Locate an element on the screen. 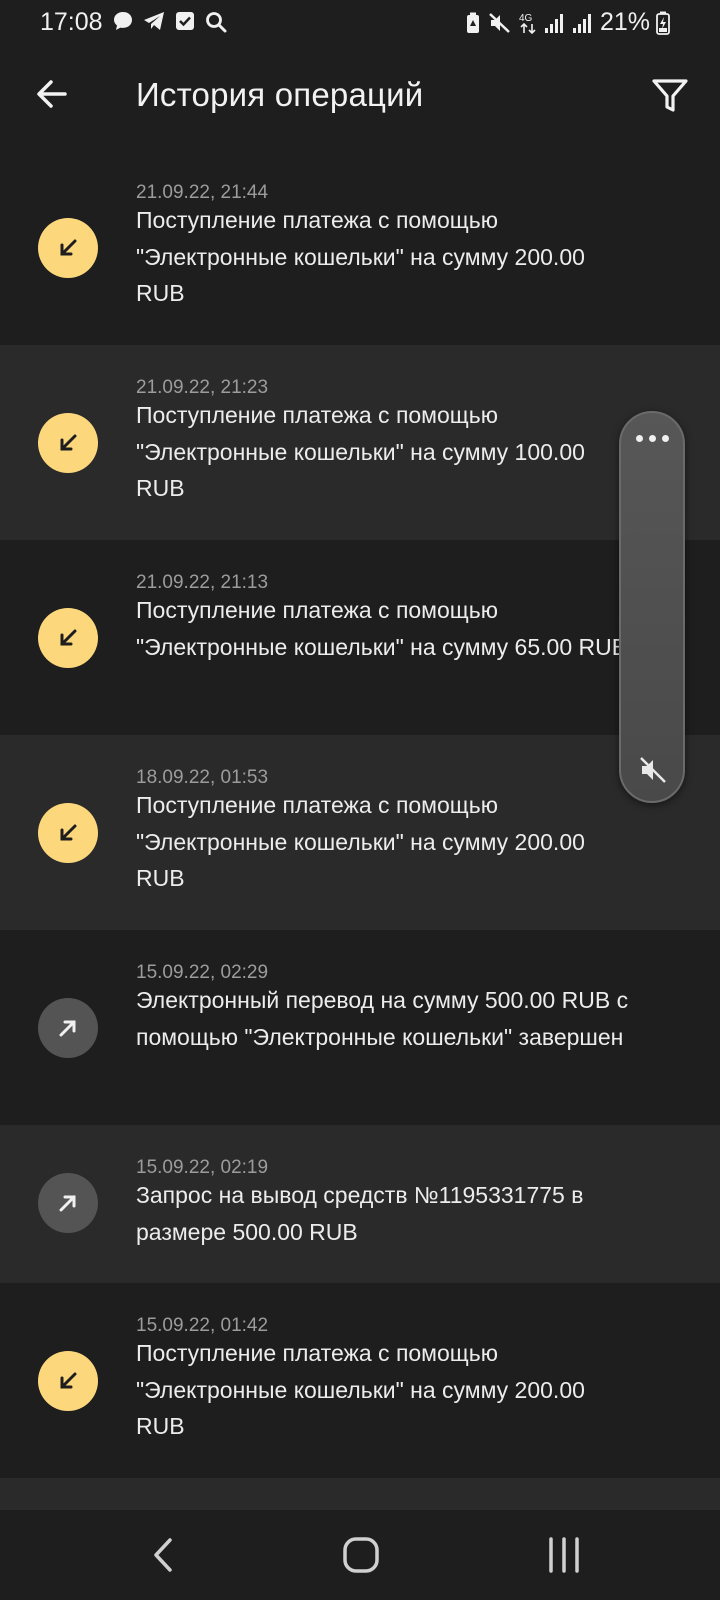 This screenshot has height=1600, width=720. filter-button is located at coordinates (670, 96).